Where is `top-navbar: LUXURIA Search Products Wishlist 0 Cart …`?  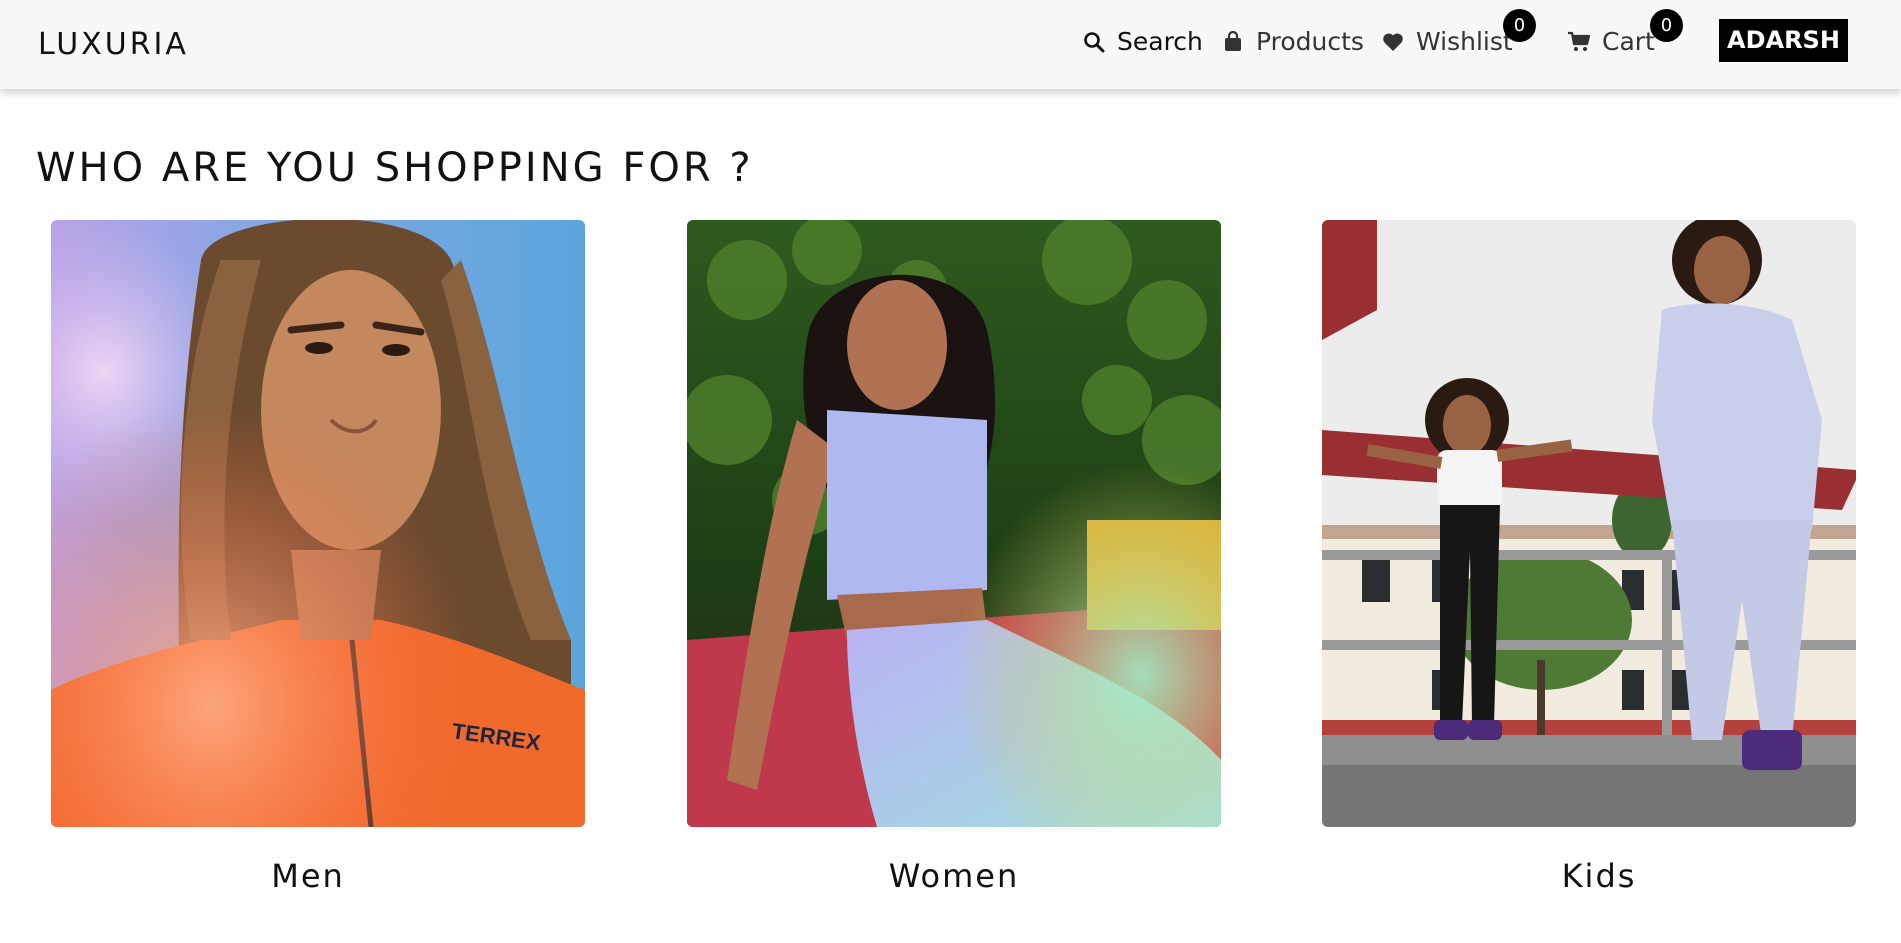 top-navbar: LUXURIA Search Products Wishlist 0 Cart … is located at coordinates (950, 44).